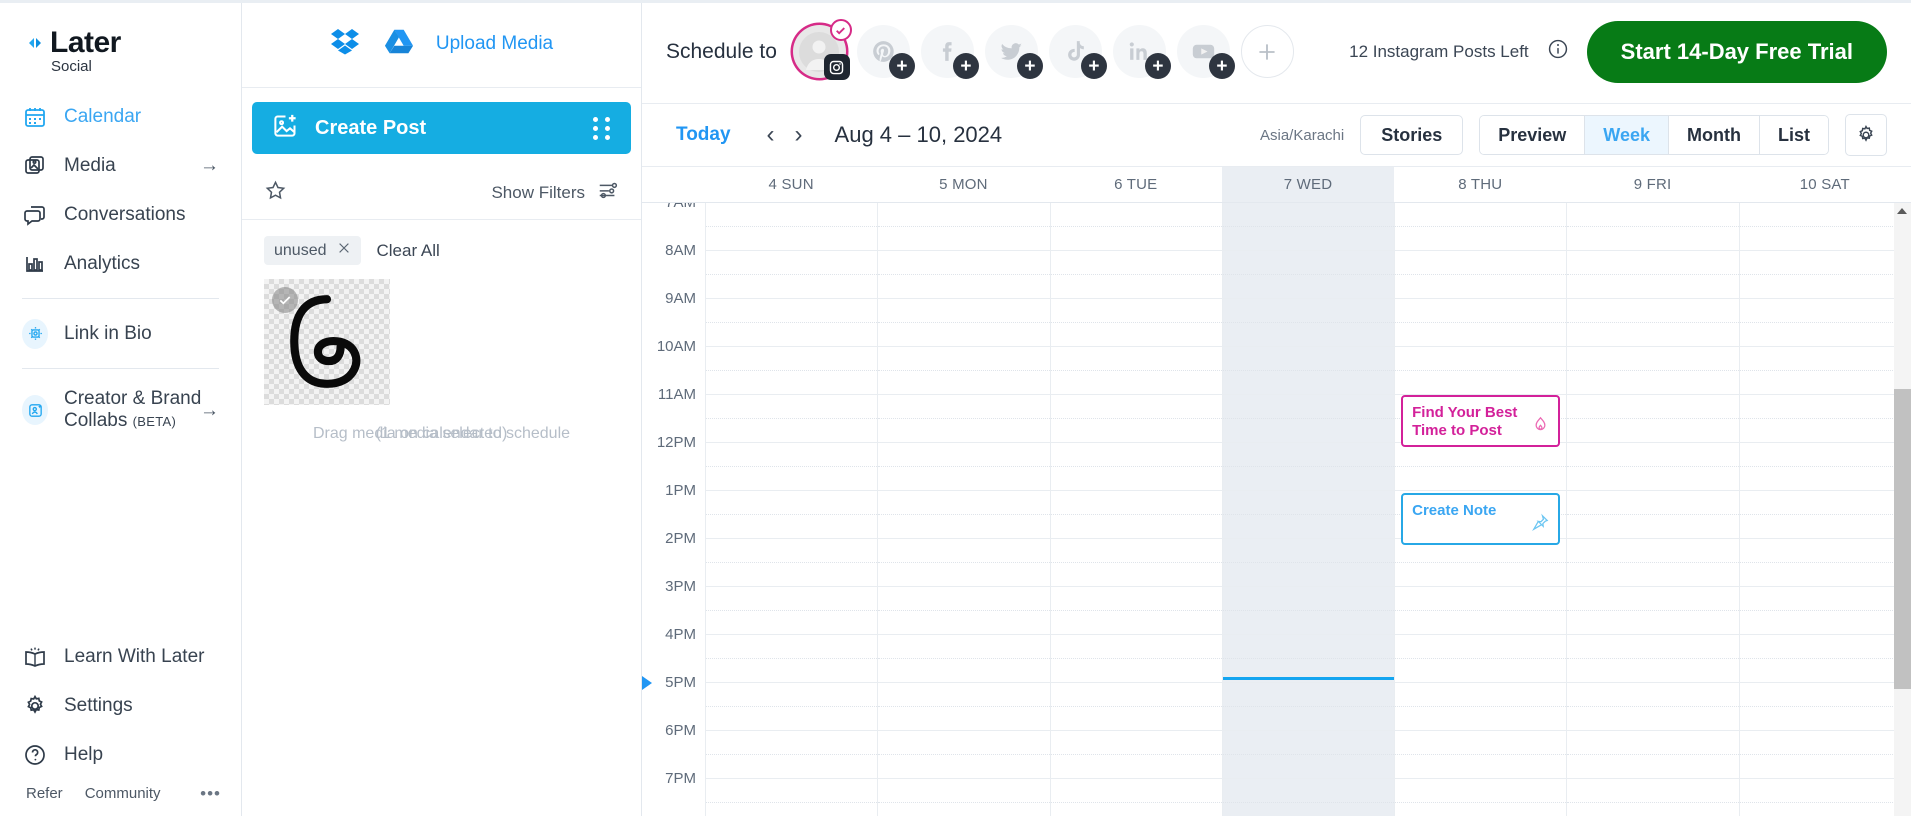  I want to click on dropbox-icon, so click(346, 43).